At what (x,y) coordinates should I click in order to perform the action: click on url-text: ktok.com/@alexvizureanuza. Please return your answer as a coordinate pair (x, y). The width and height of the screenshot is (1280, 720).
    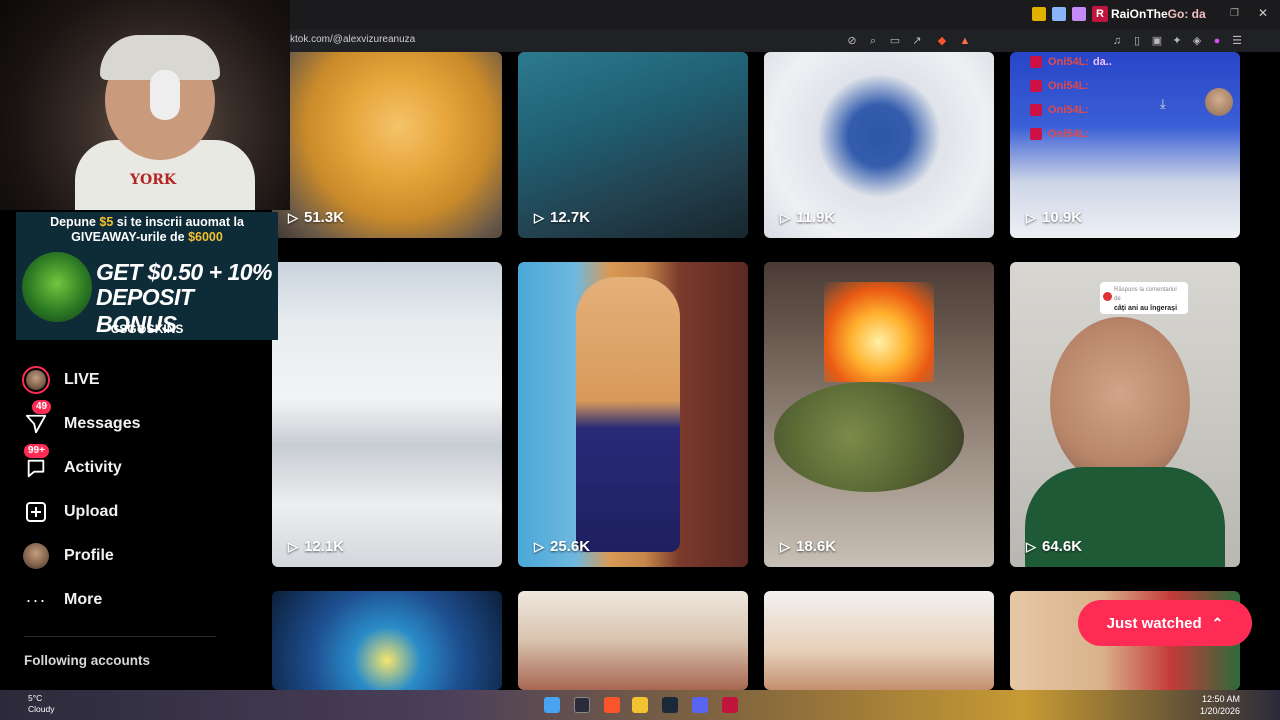
    Looking at the image, I should click on (352, 39).